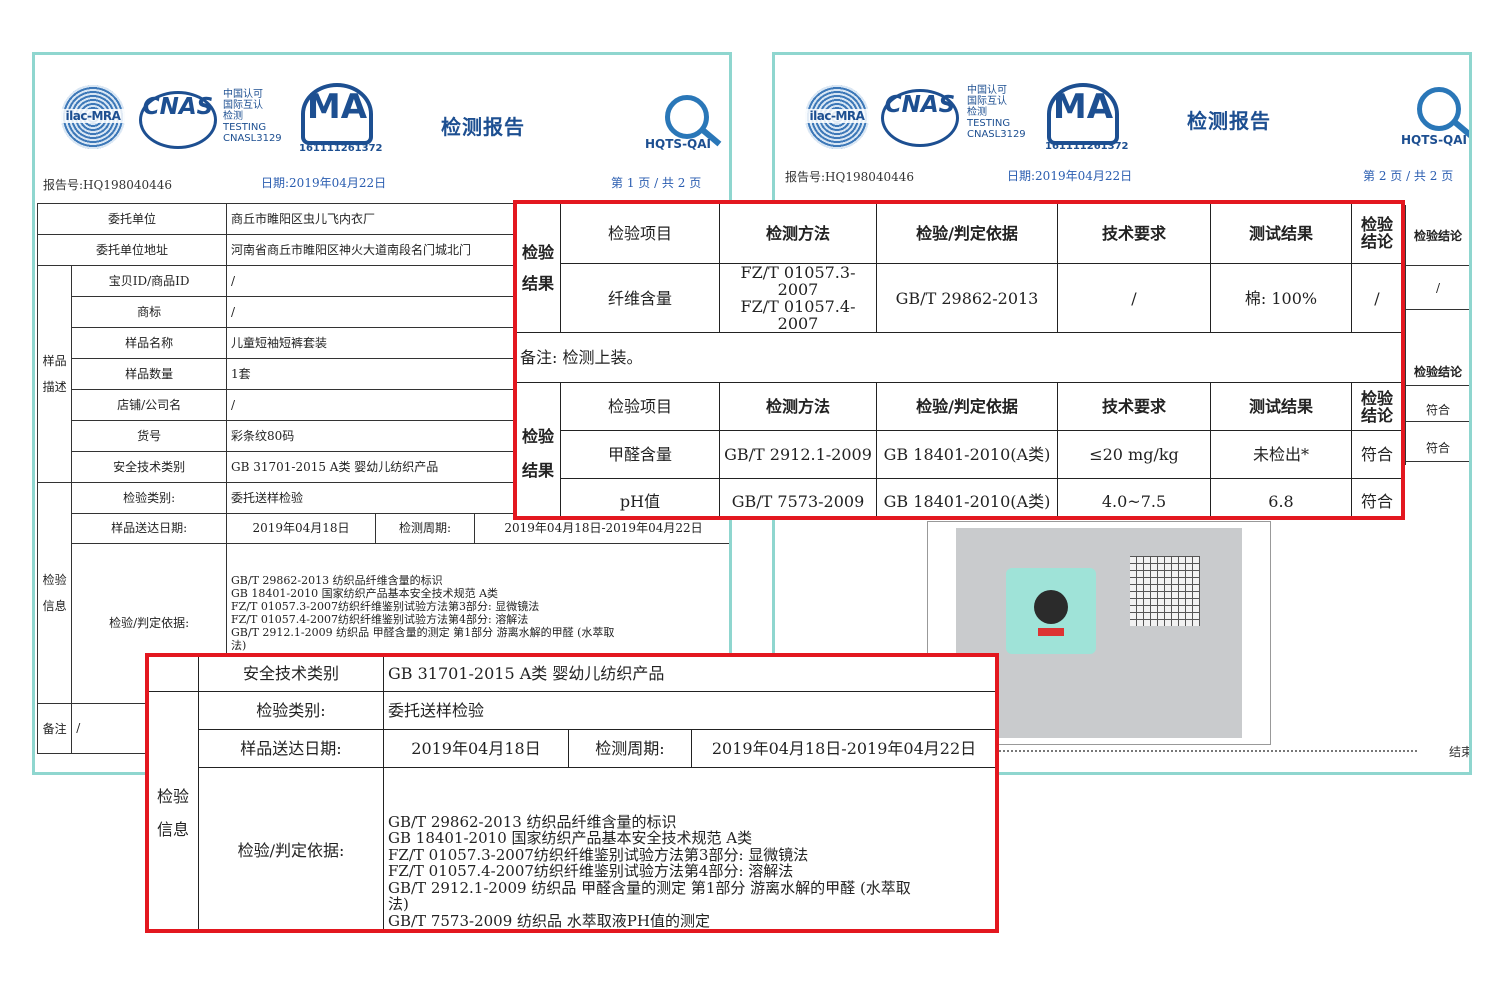 Image resolution: width=1500 pixels, height=1001 pixels. What do you see at coordinates (291, 674) in the screenshot?
I see `safety-label: 安全技术类别` at bounding box center [291, 674].